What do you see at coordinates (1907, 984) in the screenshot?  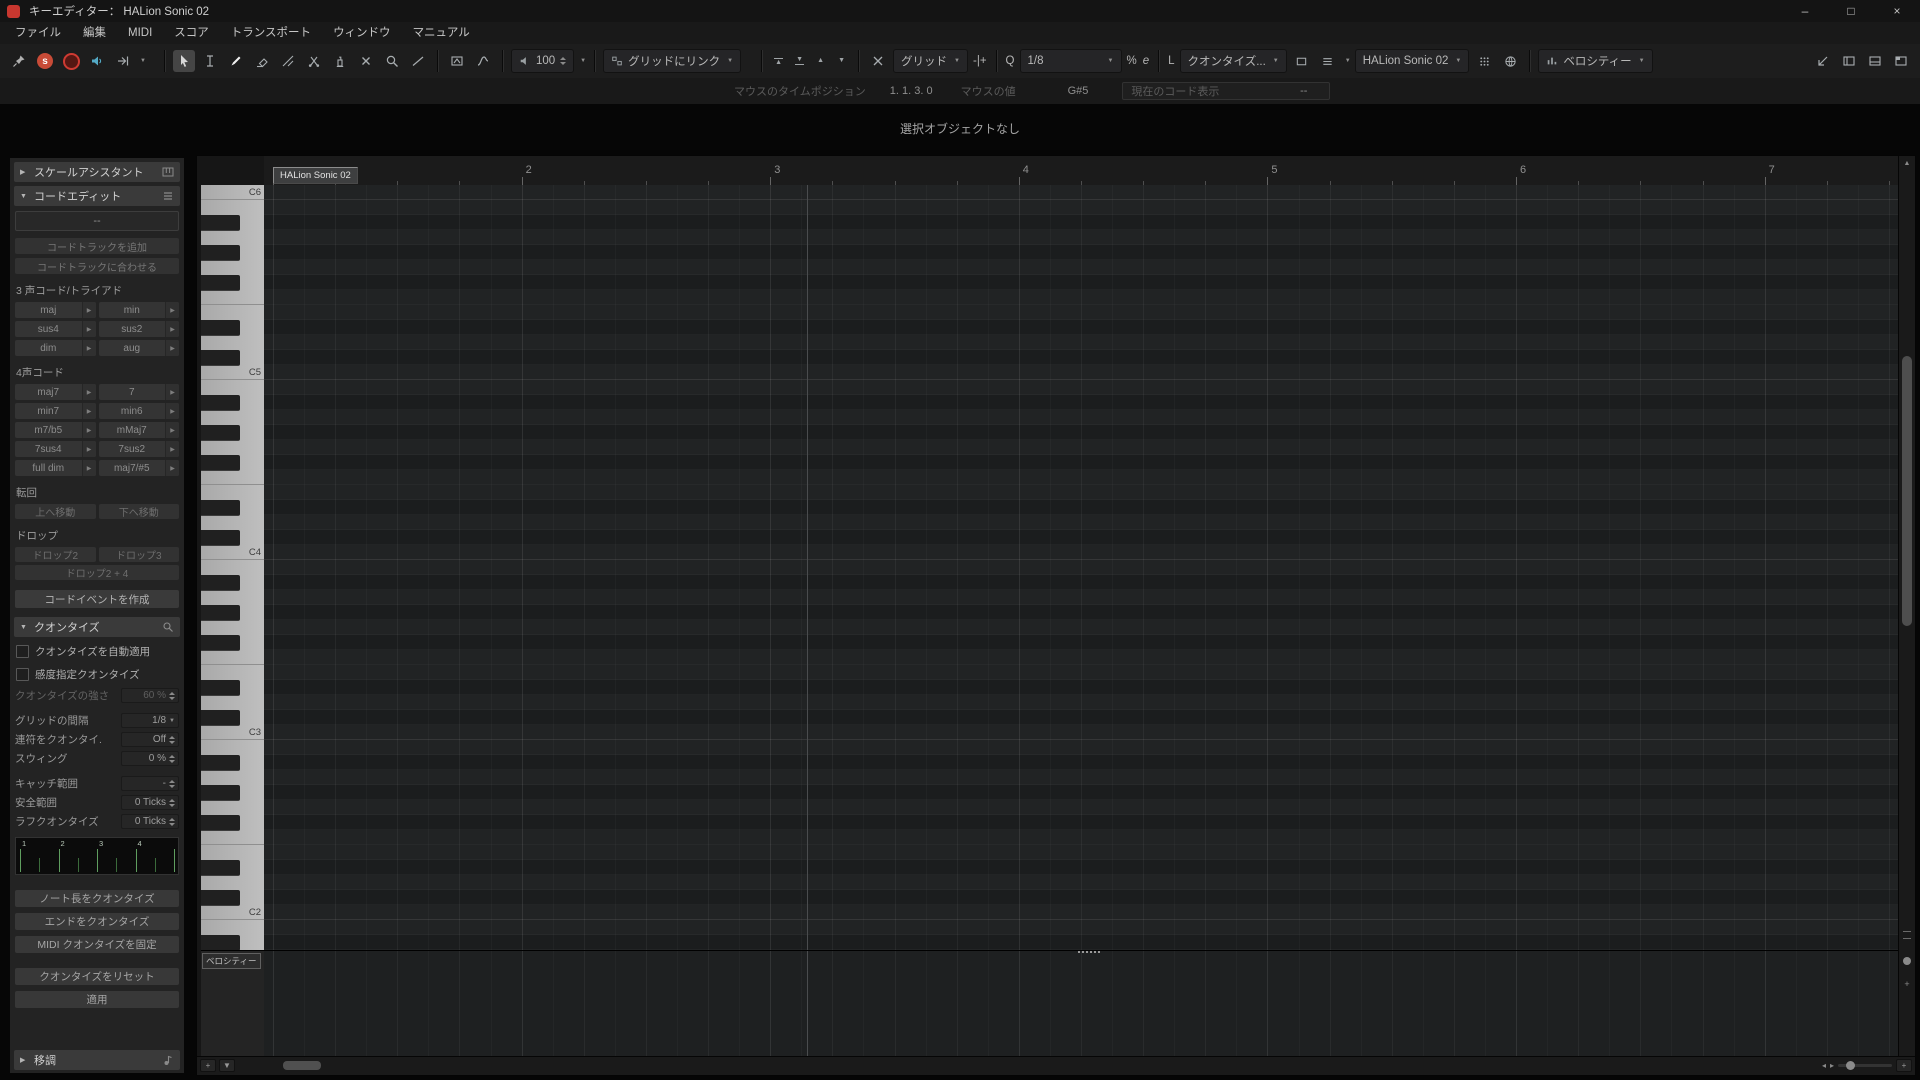 I see `vertical-zoom-plus: +` at bounding box center [1907, 984].